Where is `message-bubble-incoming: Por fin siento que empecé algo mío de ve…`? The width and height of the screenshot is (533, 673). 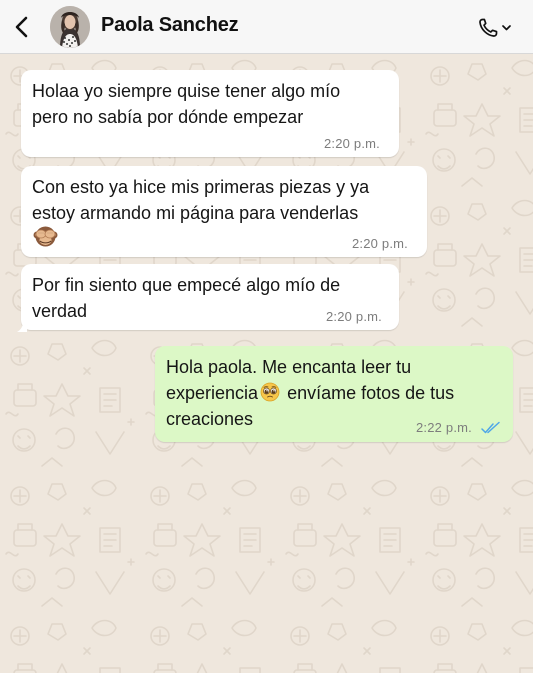 message-bubble-incoming: Por fin siento que empecé algo mío de ve… is located at coordinates (210, 297).